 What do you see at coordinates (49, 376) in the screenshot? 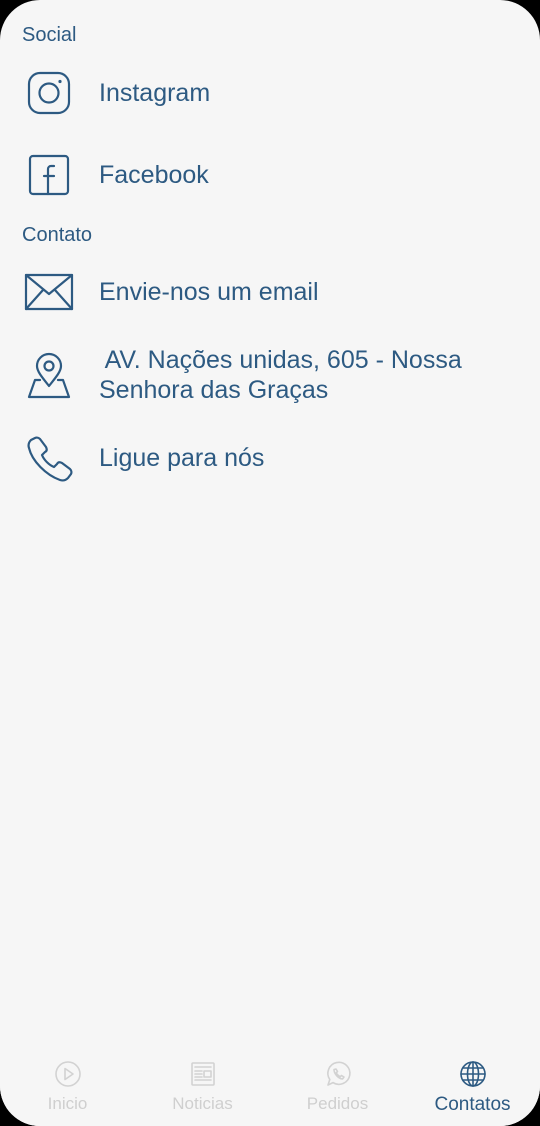
I see `map-pin-icon` at bounding box center [49, 376].